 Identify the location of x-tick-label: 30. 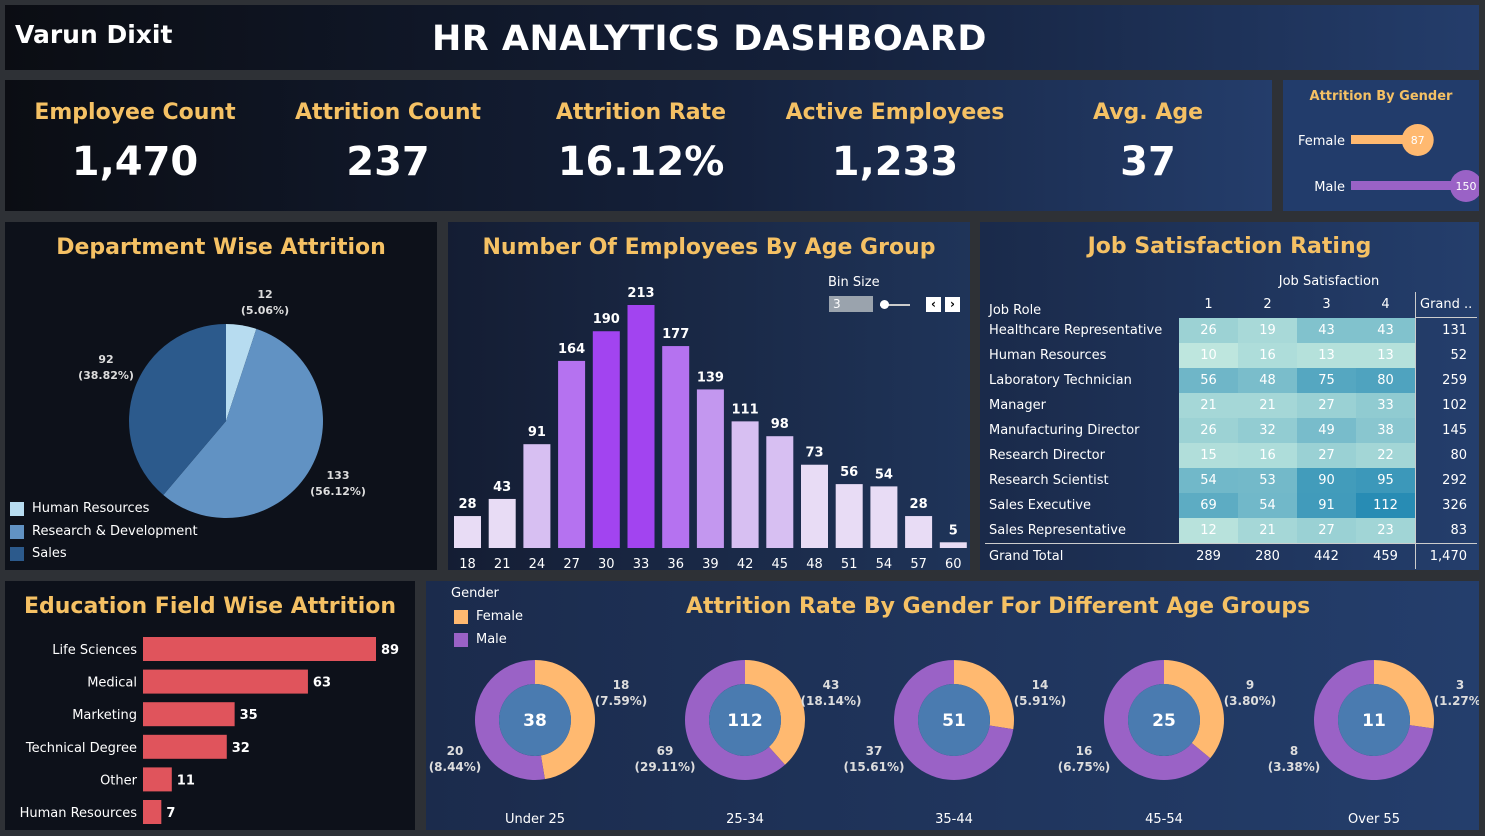
(606, 563).